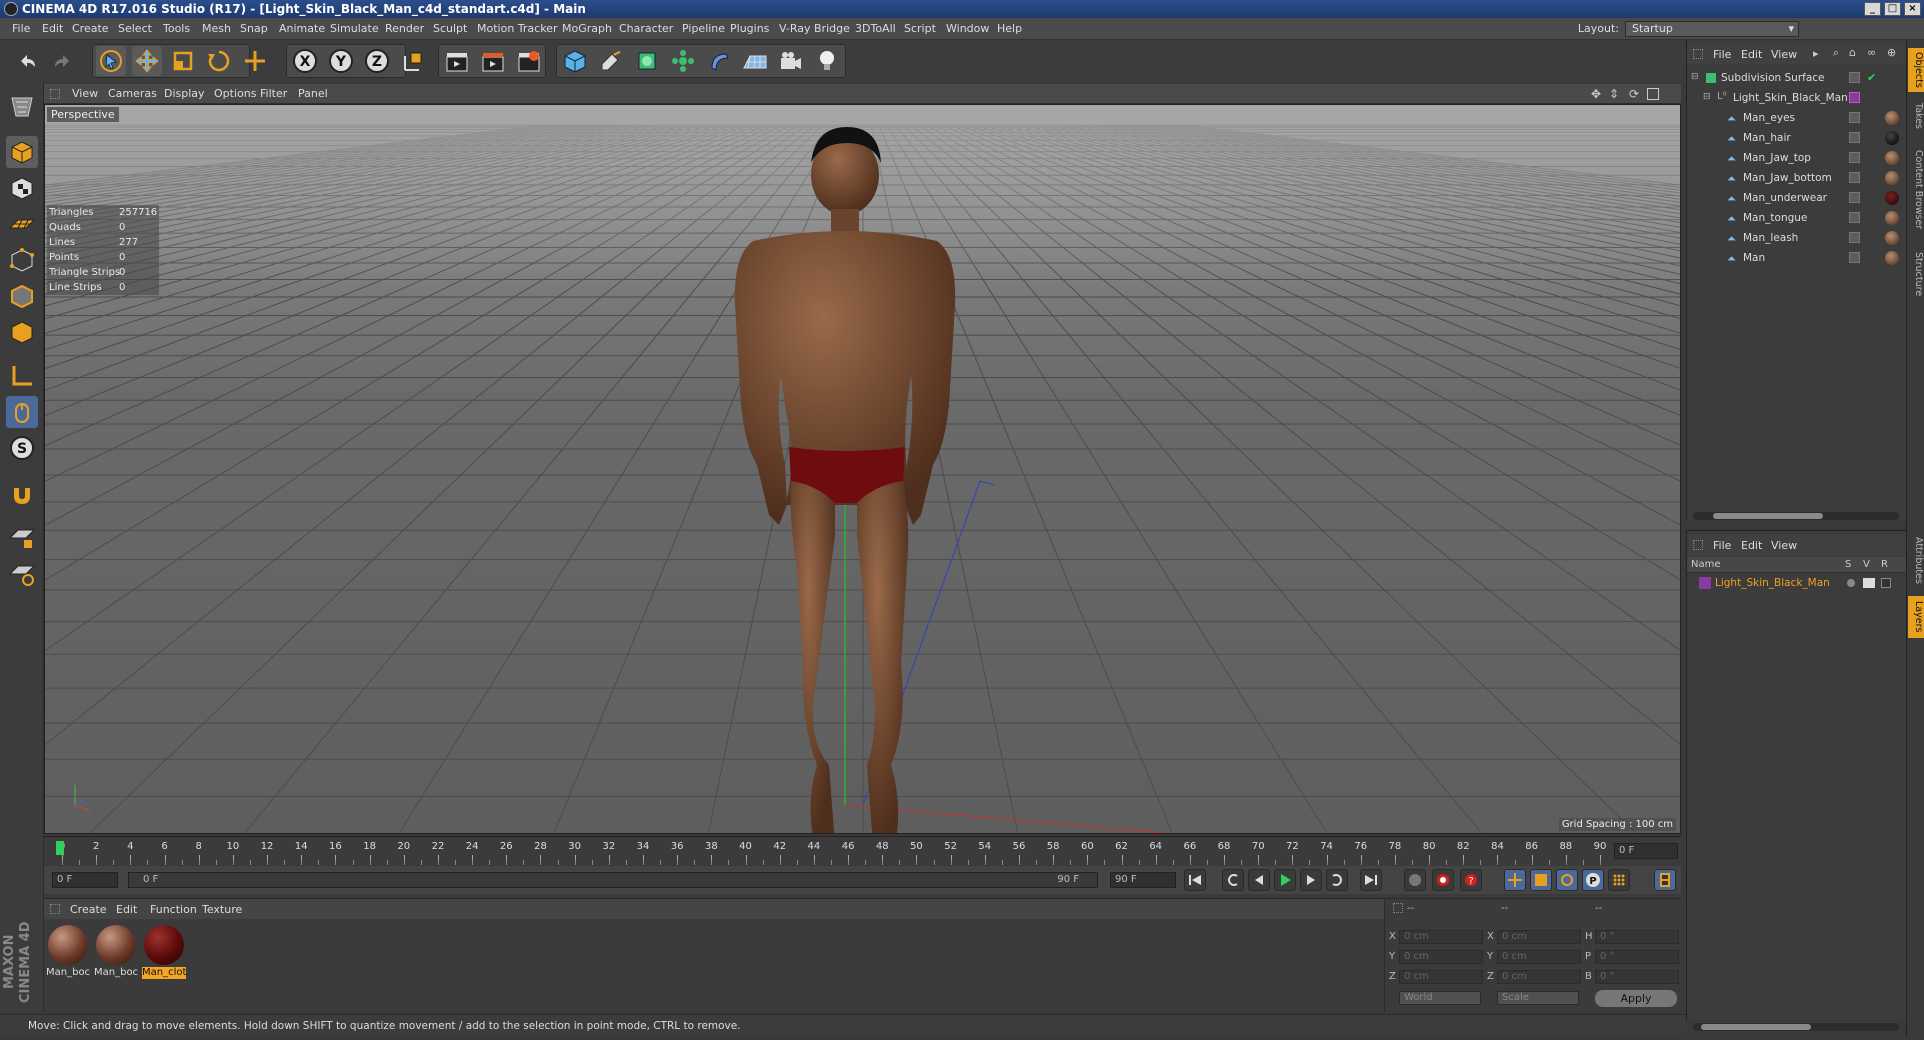 The height and width of the screenshot is (1040, 1924). I want to click on layer-menu-view: View, so click(1784, 545).